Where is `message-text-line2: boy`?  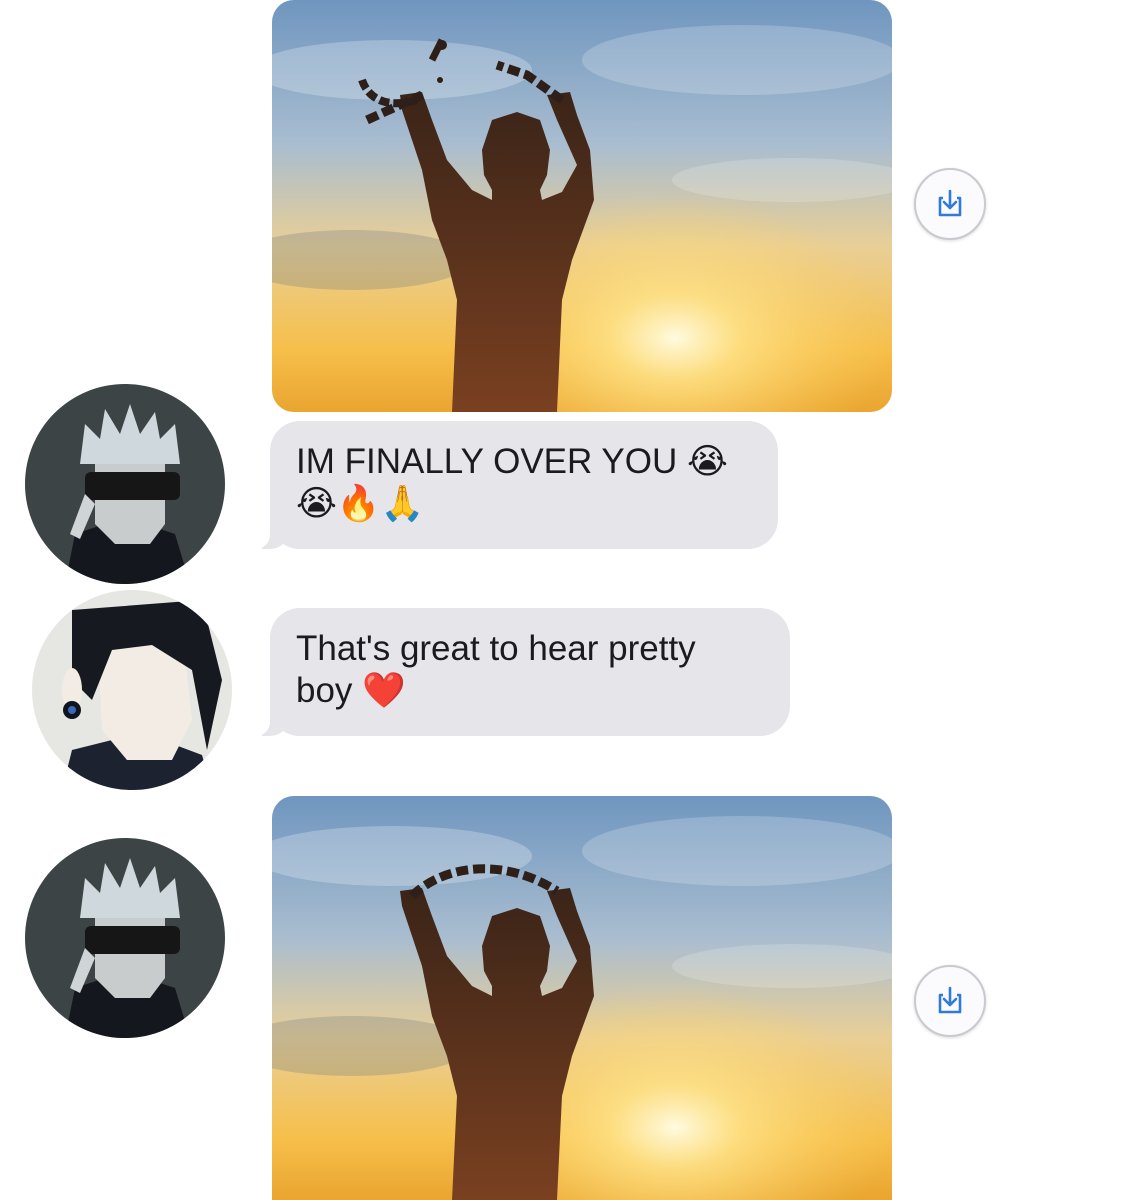 message-text-line2: boy is located at coordinates (324, 690).